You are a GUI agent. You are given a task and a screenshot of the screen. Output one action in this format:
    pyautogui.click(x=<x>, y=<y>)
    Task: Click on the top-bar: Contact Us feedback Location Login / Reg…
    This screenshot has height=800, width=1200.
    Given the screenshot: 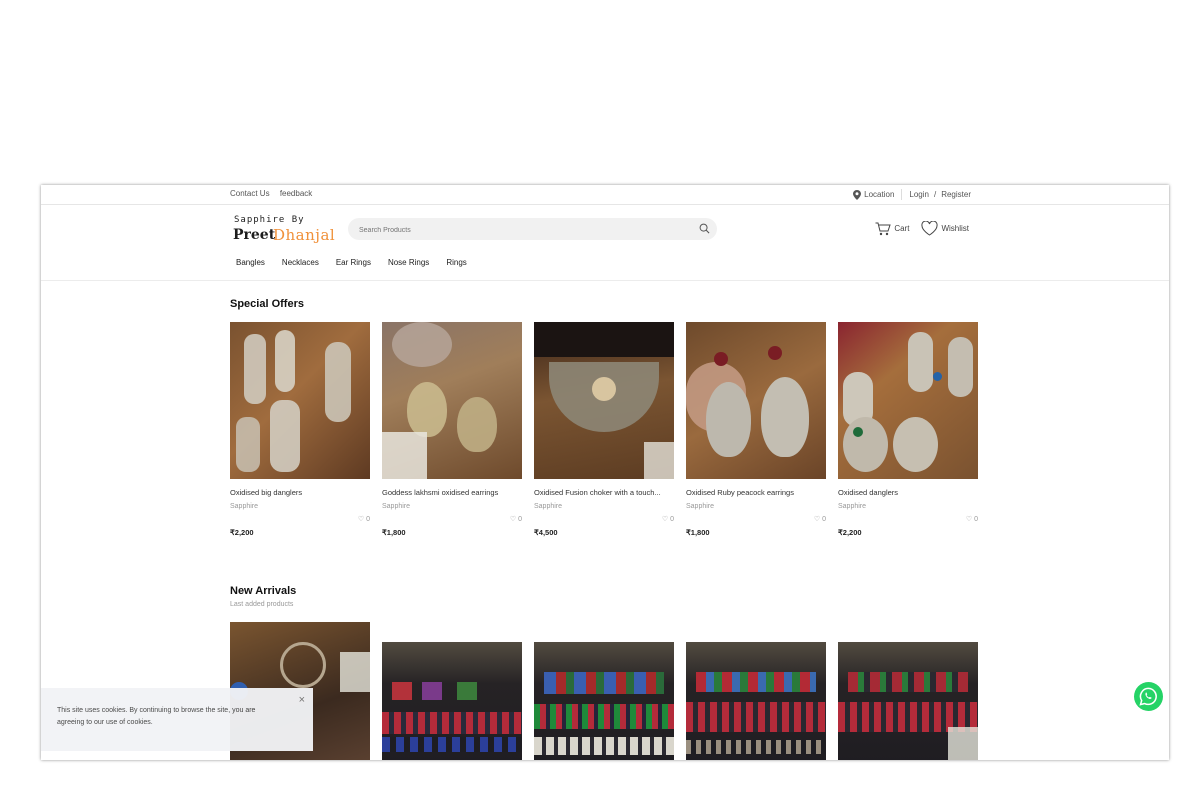 What is the action you would take?
    pyautogui.click(x=605, y=195)
    